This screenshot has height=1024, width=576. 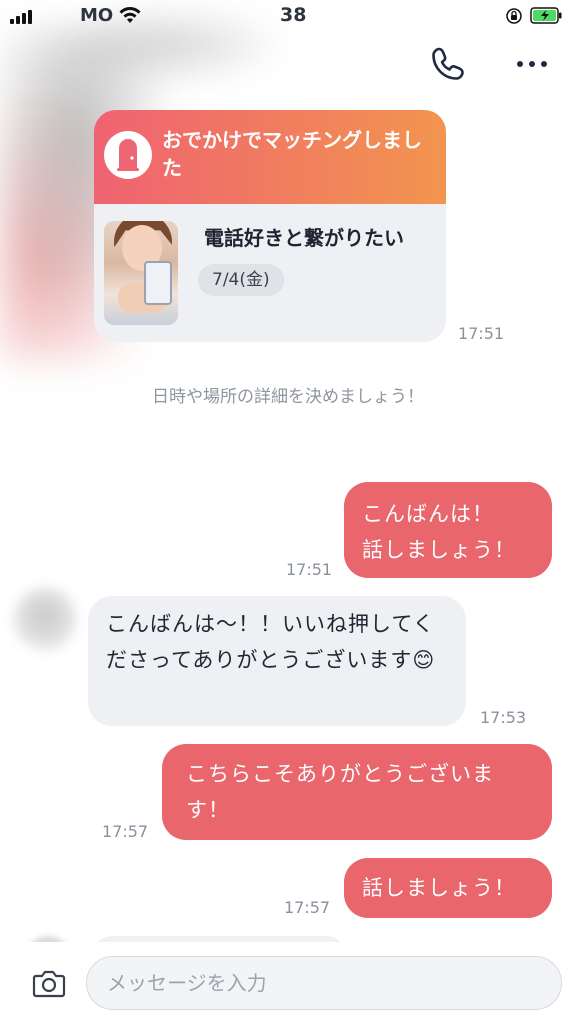 I want to click on match-card-timestamp: 17:51, so click(x=481, y=333).